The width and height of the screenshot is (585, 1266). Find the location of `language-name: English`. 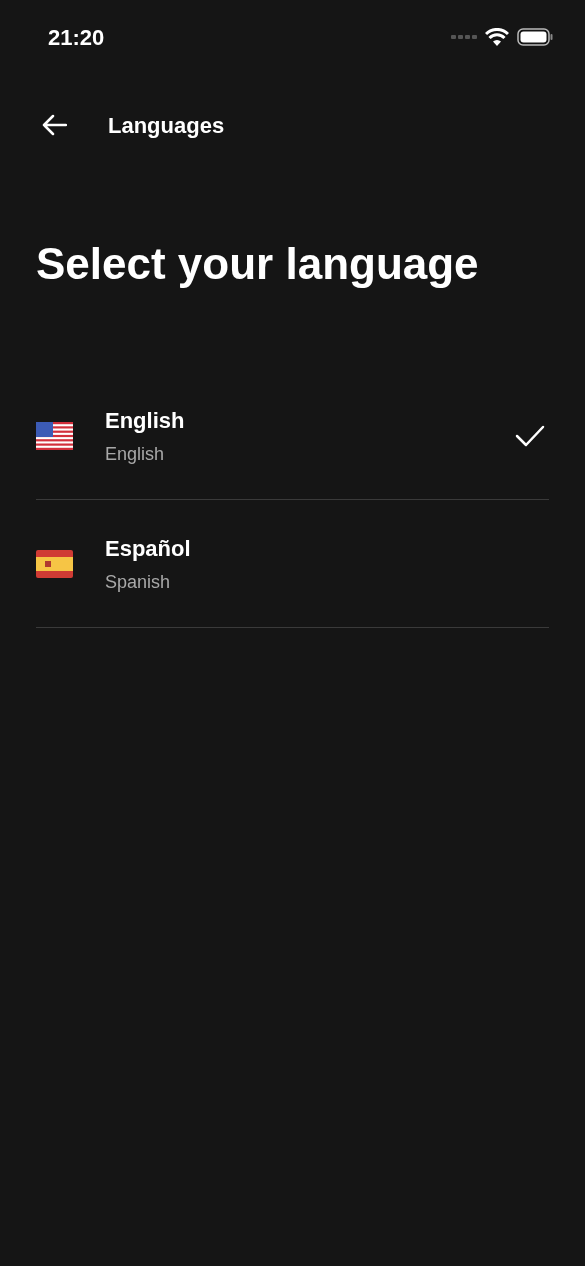

language-name: English is located at coordinates (145, 420).